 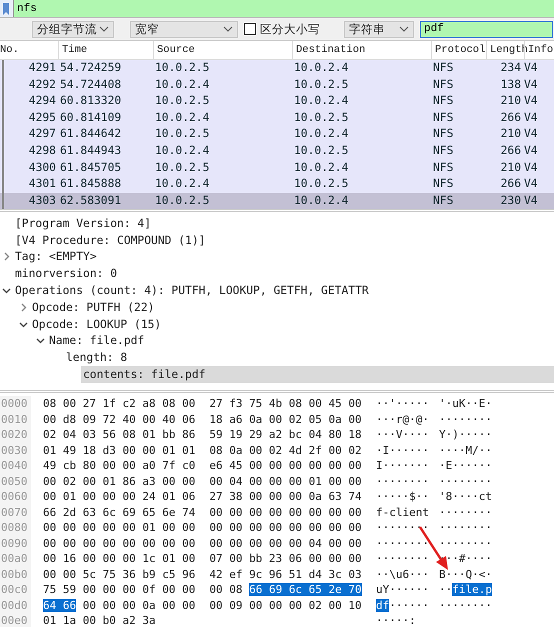 What do you see at coordinates (486, 29) in the screenshot?
I see `search-field: pdf` at bounding box center [486, 29].